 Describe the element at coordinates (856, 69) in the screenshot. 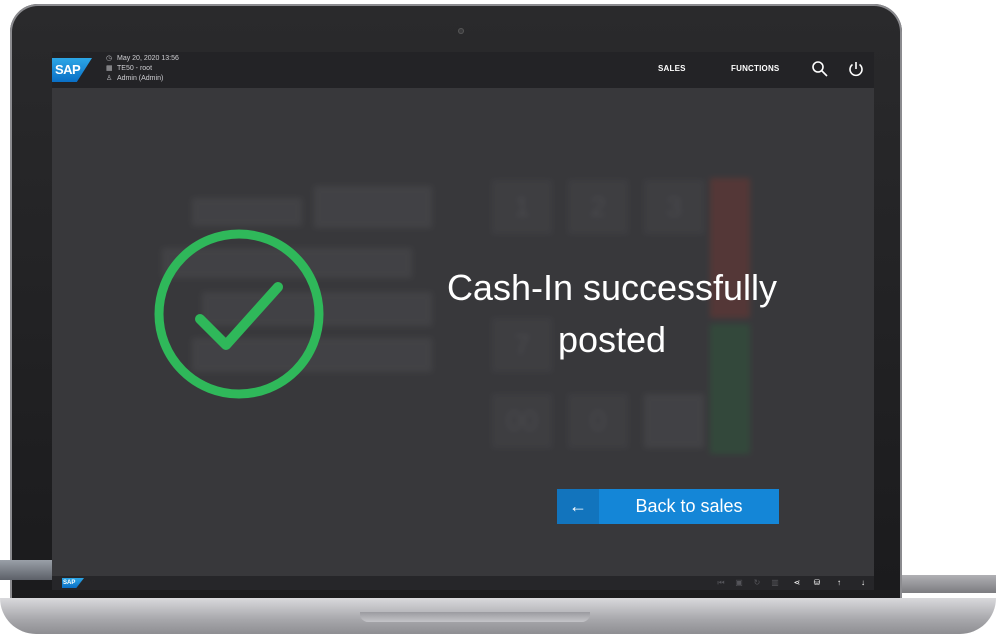

I see `power-icon` at that location.